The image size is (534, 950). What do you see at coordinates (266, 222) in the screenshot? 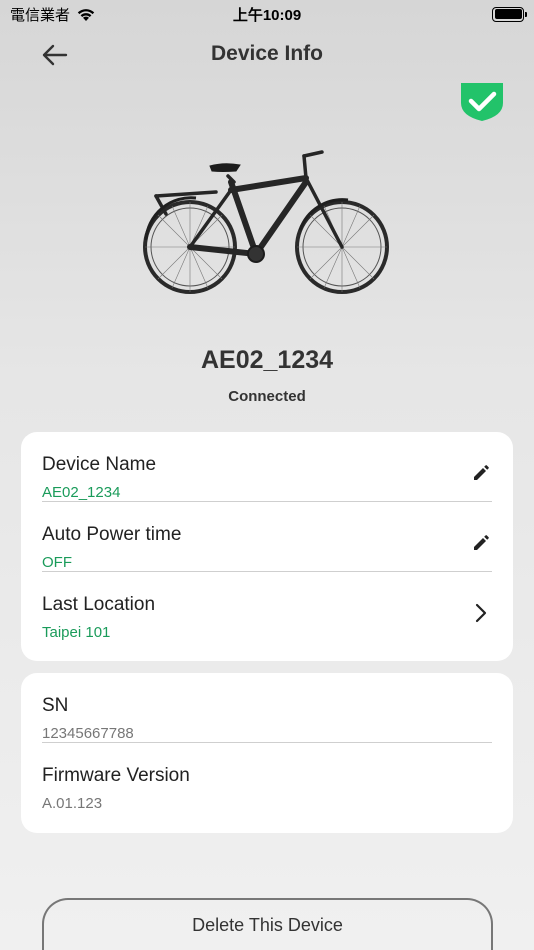
I see `bike-image` at bounding box center [266, 222].